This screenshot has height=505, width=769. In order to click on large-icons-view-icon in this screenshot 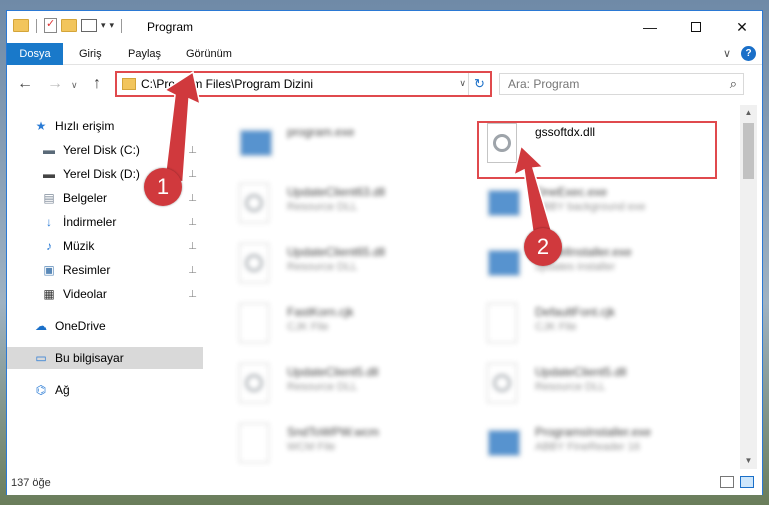, I will do `click(747, 482)`.